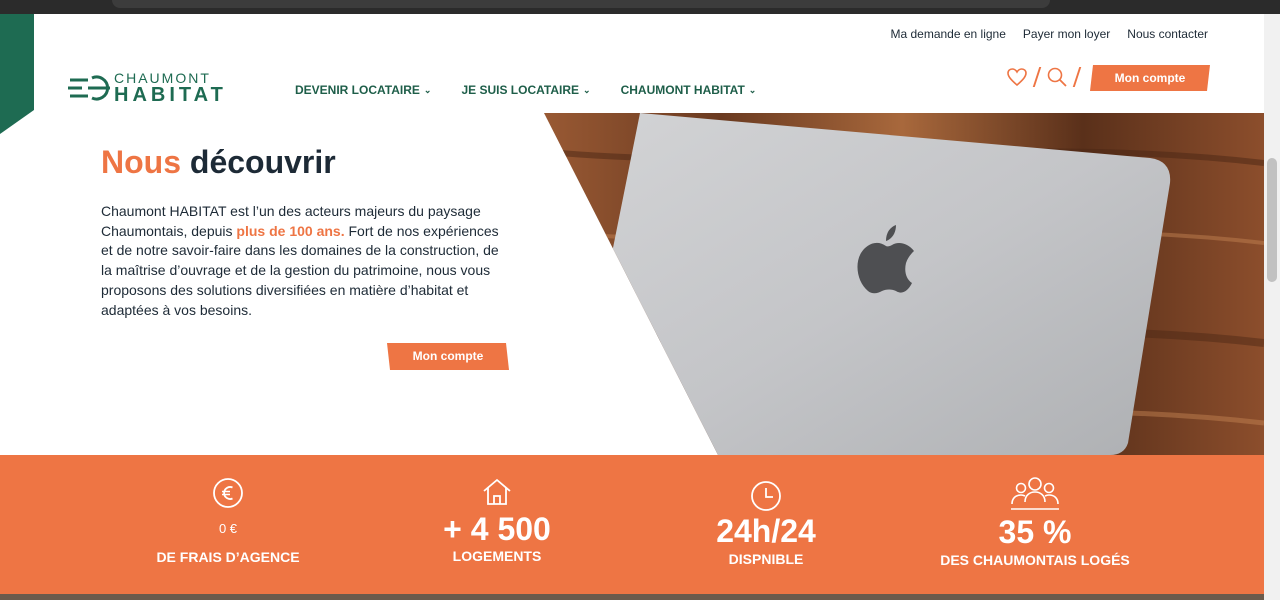 The width and height of the screenshot is (1280, 600). I want to click on stat-label: LOGEMENTS, so click(497, 556).